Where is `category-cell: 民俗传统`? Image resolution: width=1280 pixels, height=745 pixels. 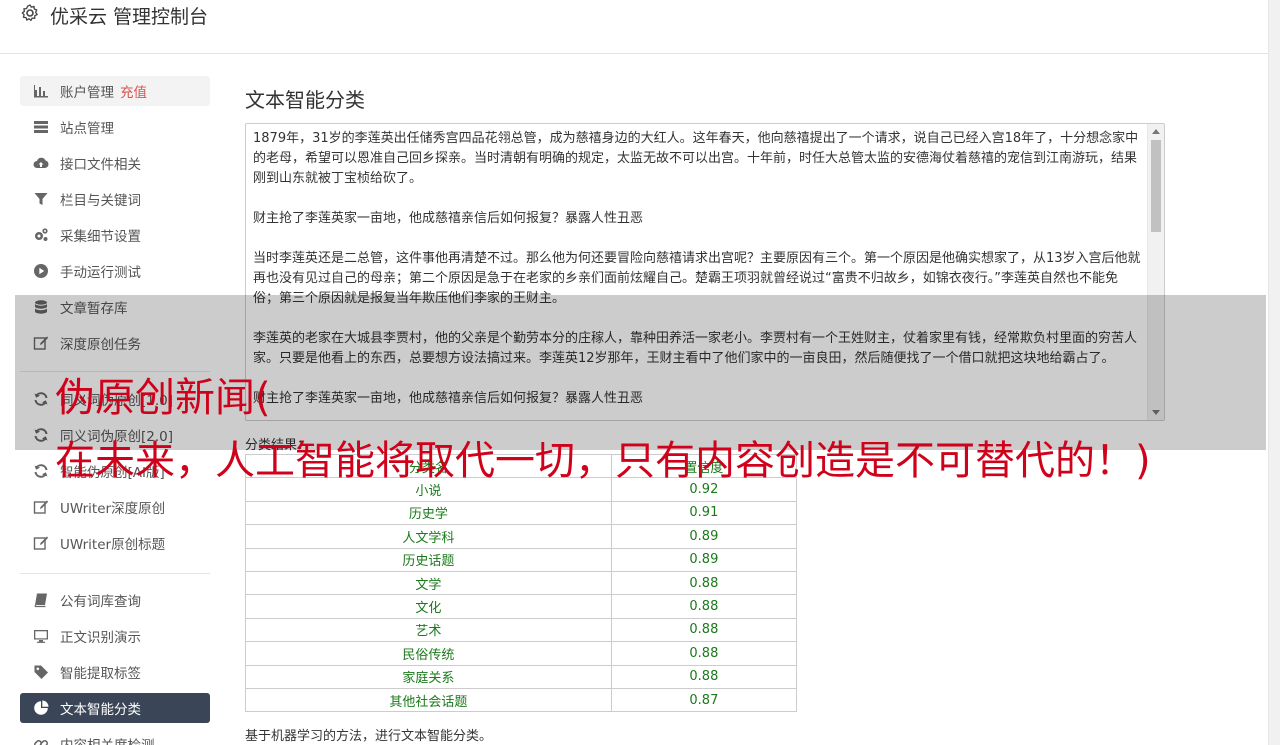 category-cell: 民俗传统 is located at coordinates (428, 653).